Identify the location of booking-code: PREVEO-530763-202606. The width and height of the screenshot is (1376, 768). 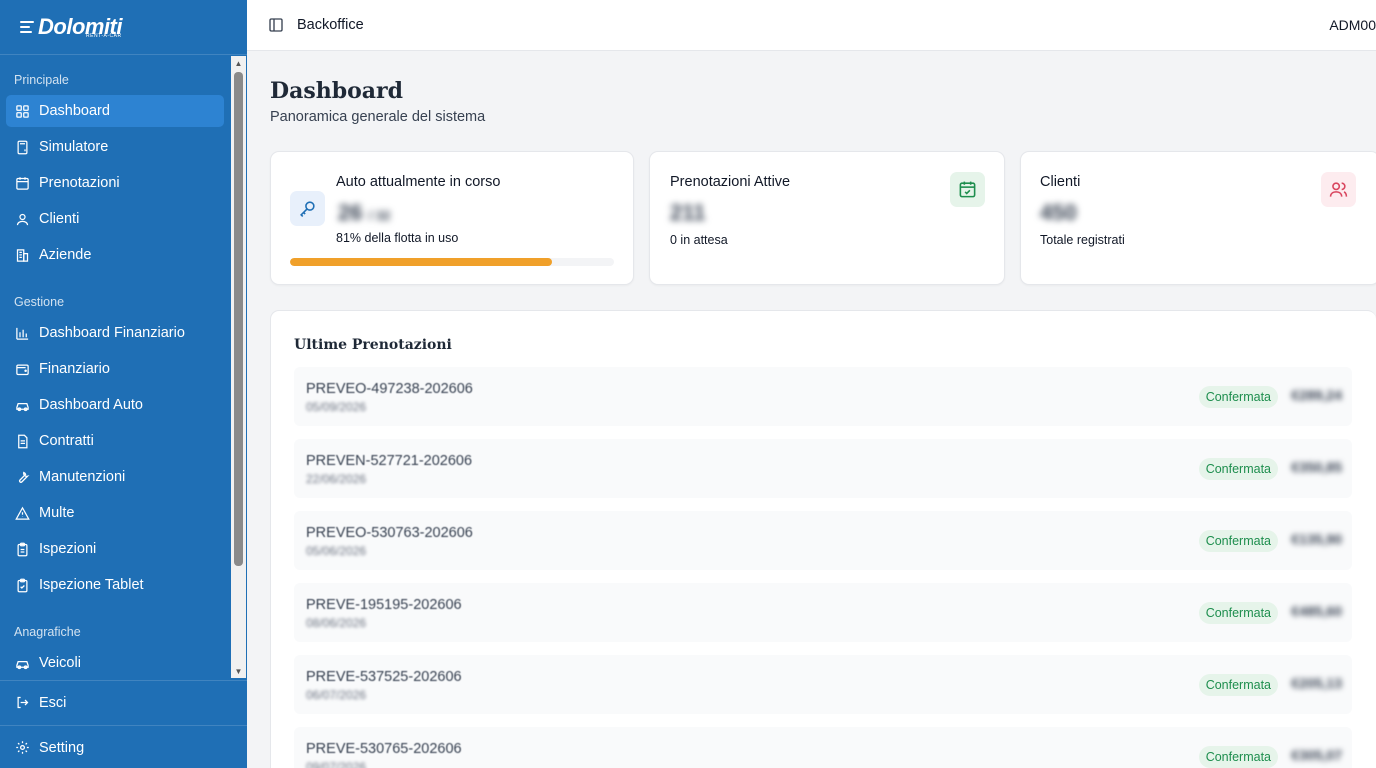
(389, 533).